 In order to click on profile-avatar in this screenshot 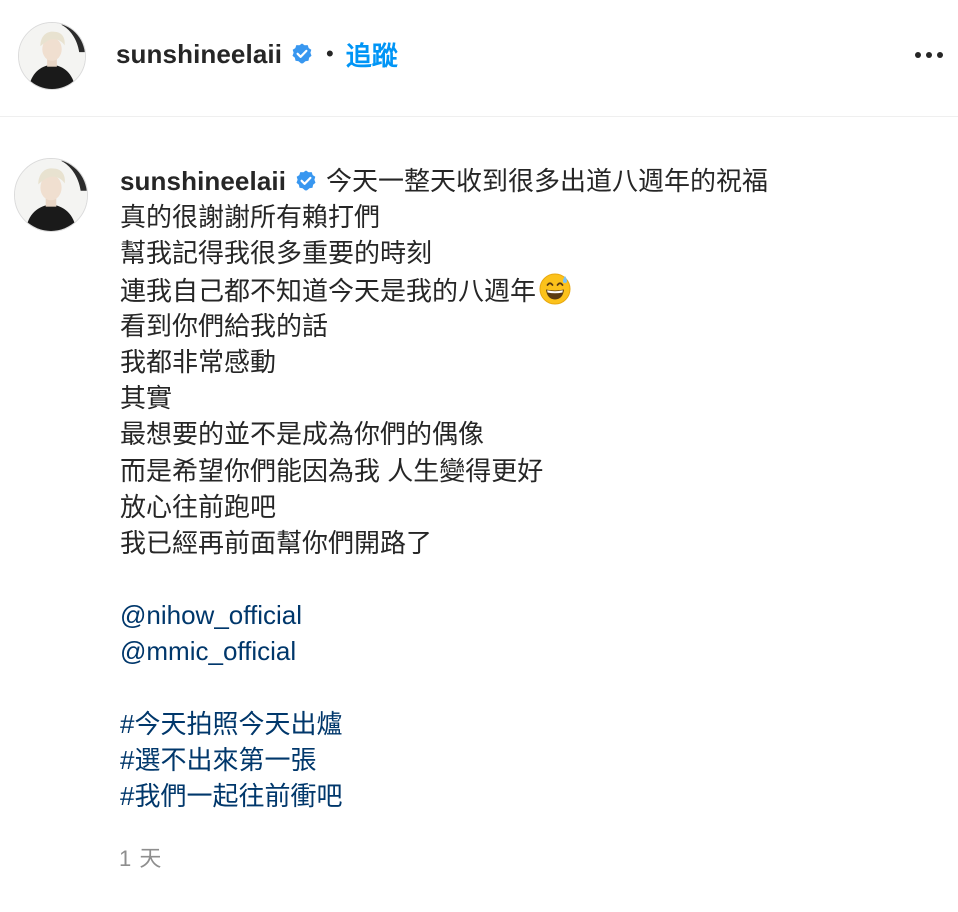, I will do `click(52, 56)`.